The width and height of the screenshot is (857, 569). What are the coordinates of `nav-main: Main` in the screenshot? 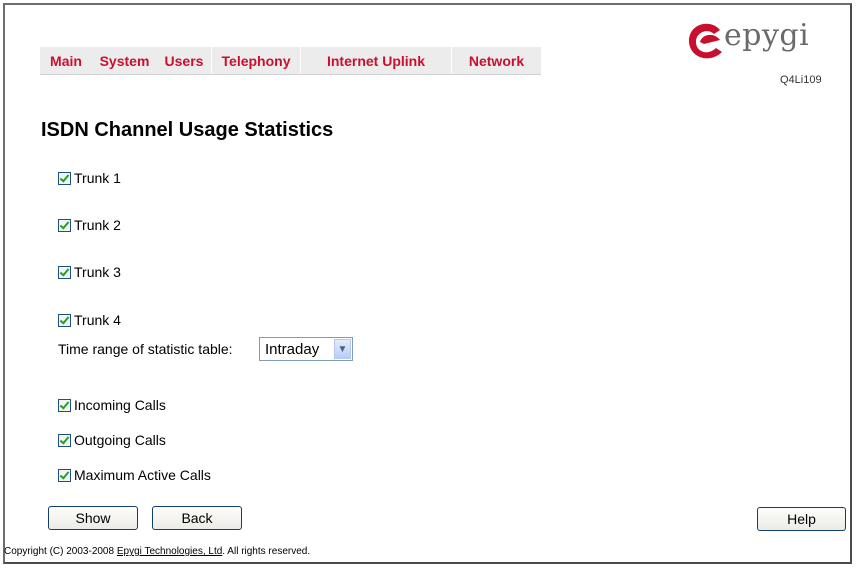 It's located at (66, 60).